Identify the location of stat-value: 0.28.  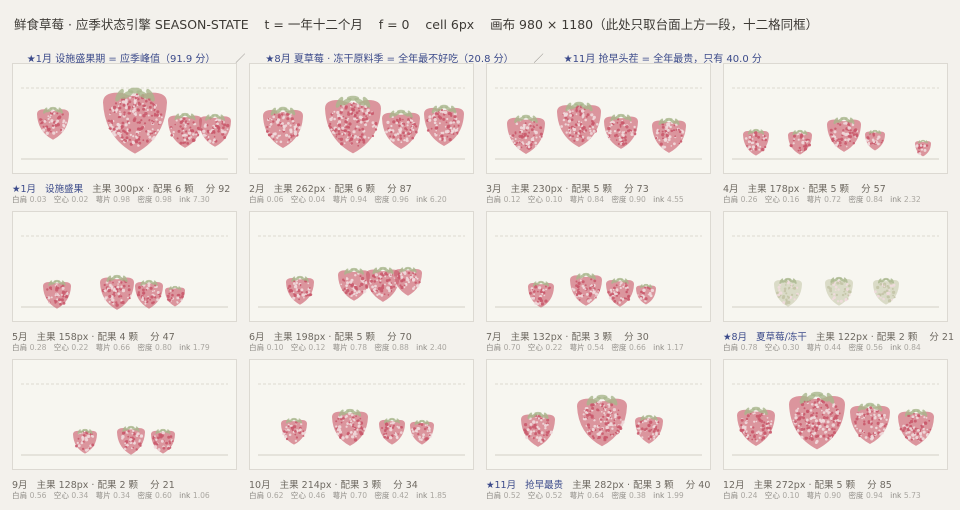
(38, 347).